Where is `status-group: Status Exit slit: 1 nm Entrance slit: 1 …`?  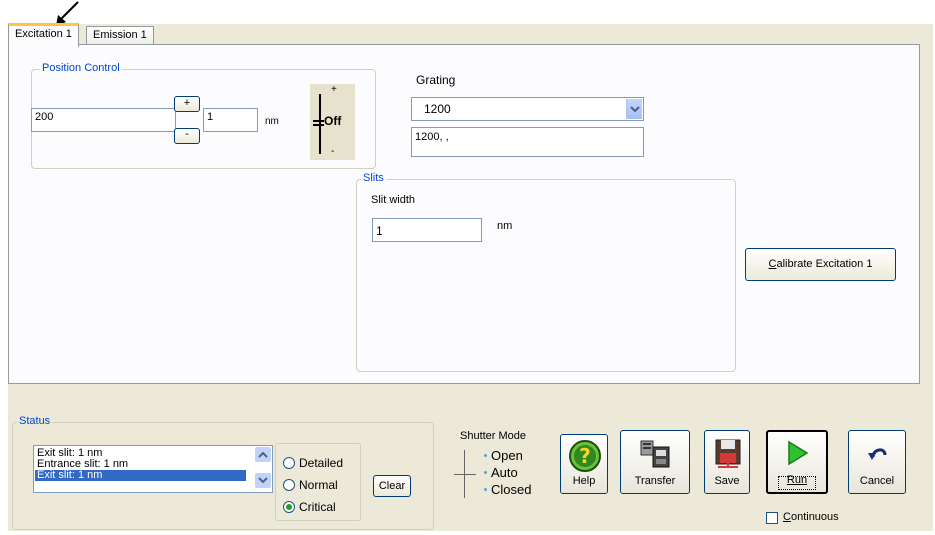 status-group: Status Exit slit: 1 nm Entrance slit: 1 … is located at coordinates (223, 472).